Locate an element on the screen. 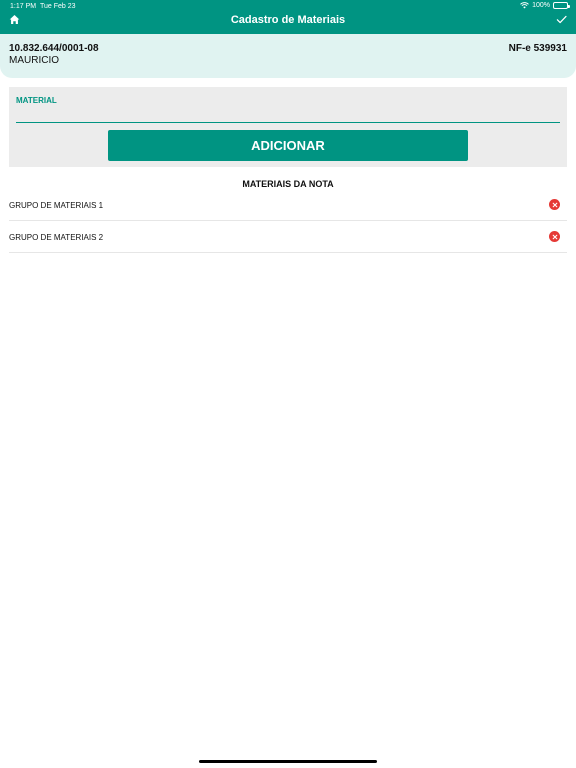 The width and height of the screenshot is (576, 768). status-date: Tue Feb 23 is located at coordinates (58, 6).